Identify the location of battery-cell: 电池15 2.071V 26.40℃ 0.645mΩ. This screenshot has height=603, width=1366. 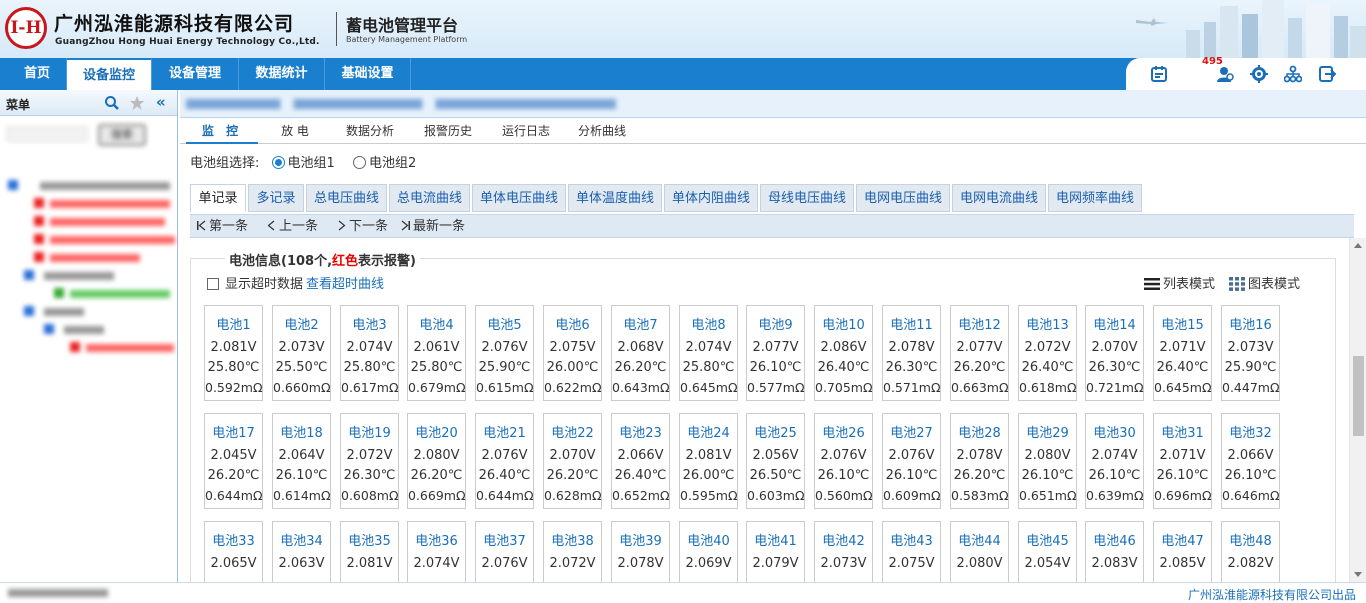
(1182, 353).